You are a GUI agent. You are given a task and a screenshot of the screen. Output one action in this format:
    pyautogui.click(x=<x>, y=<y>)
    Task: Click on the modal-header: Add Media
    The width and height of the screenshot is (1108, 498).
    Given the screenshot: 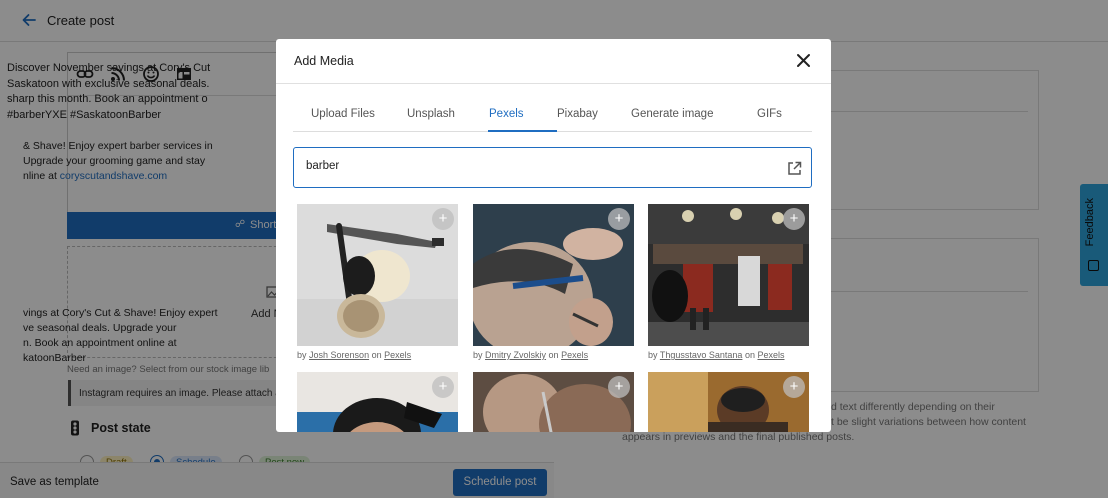 What is the action you would take?
    pyautogui.click(x=553, y=61)
    